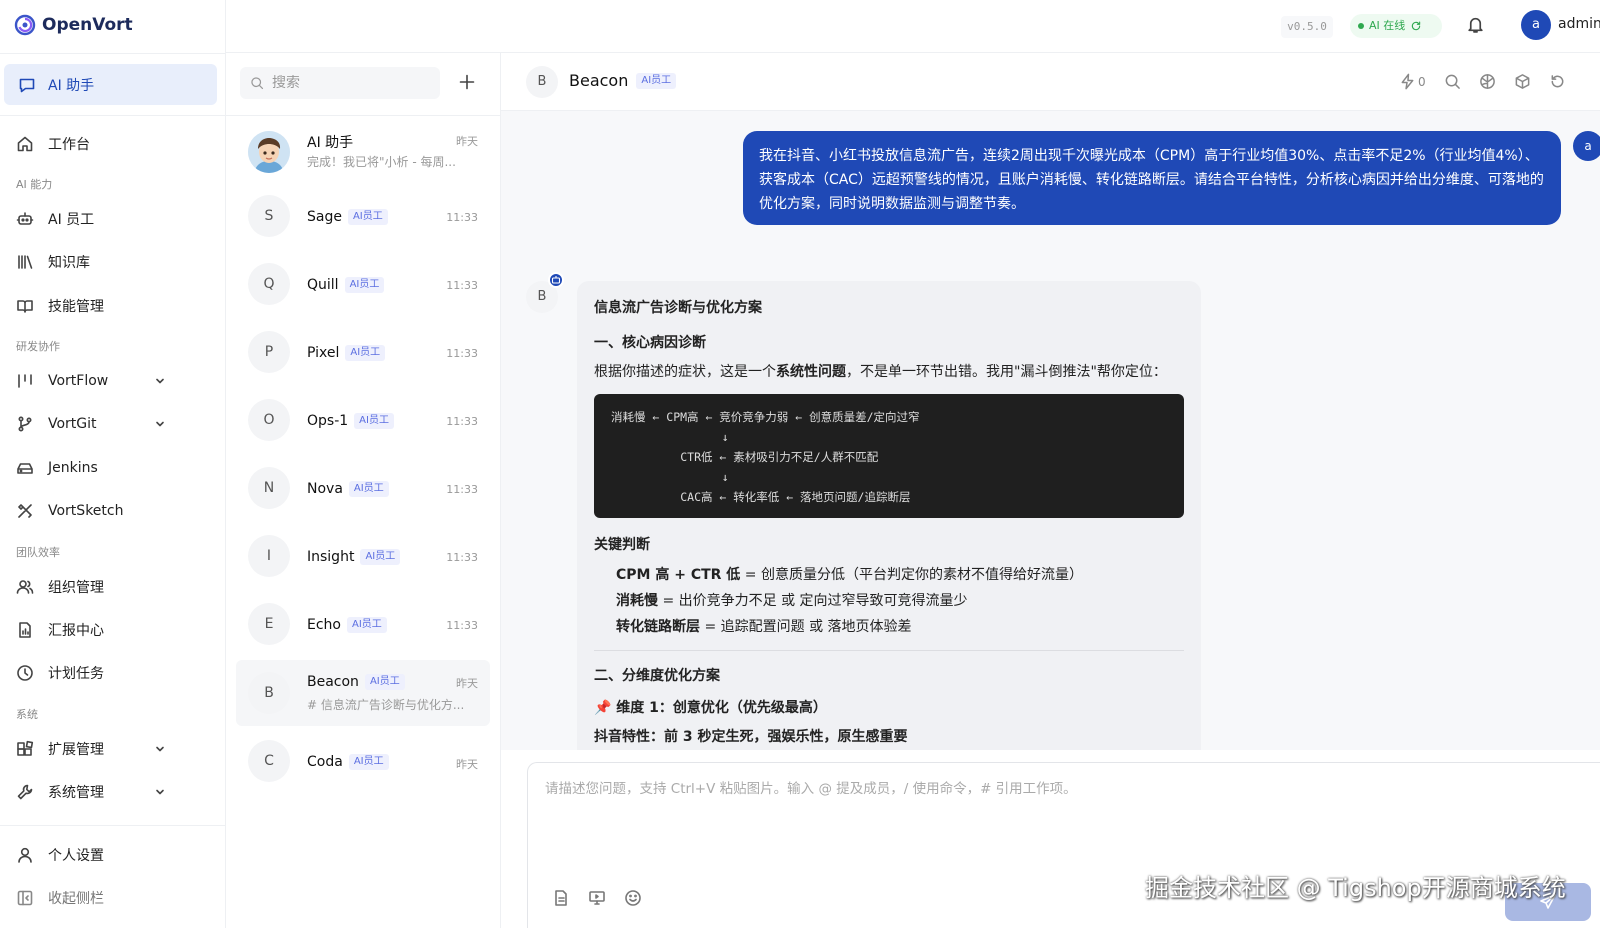 Image resolution: width=1600 pixels, height=928 pixels. What do you see at coordinates (269, 556) in the screenshot?
I see `agent-avatar: I` at bounding box center [269, 556].